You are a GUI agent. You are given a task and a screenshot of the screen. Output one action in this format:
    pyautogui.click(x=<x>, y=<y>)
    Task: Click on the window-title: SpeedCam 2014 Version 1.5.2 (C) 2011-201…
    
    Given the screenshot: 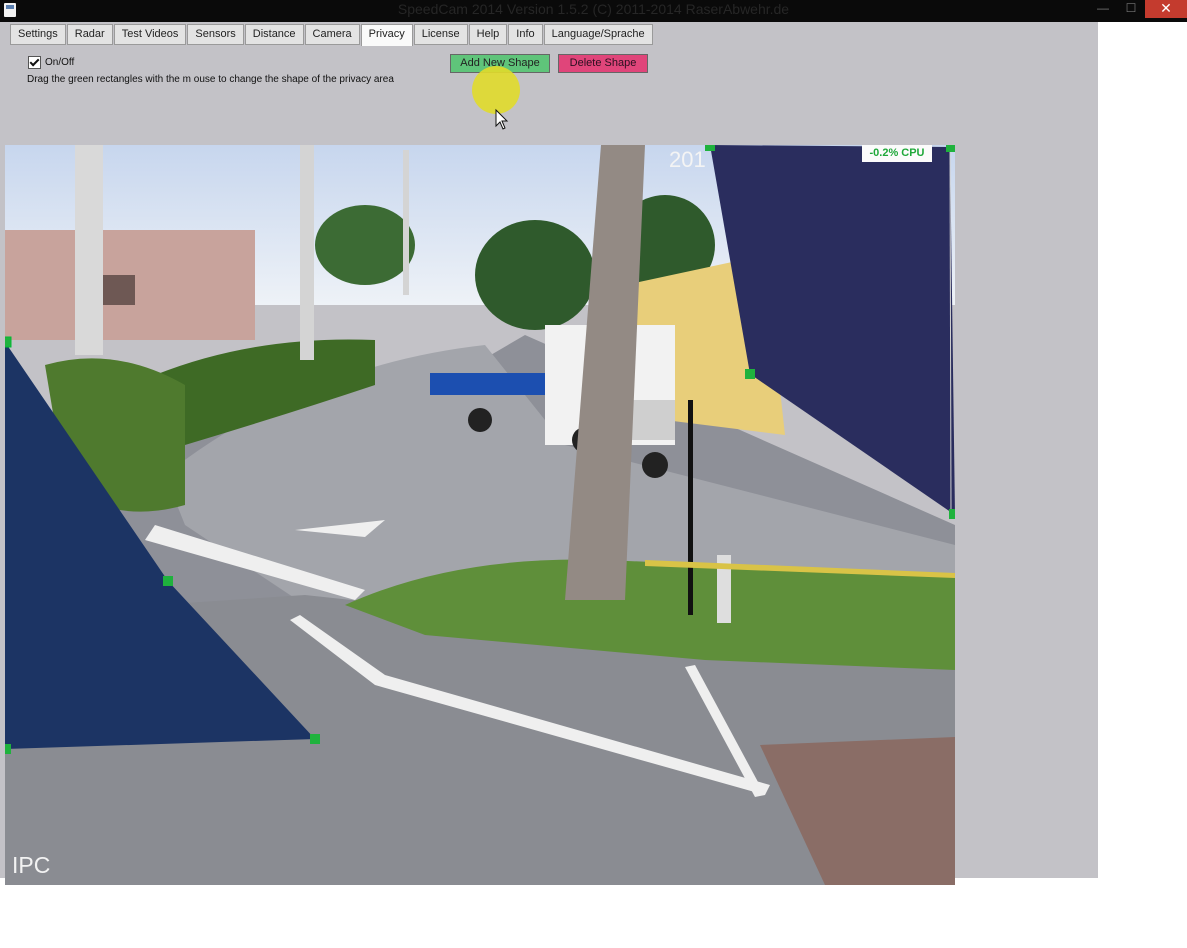 What is the action you would take?
    pyautogui.click(x=593, y=9)
    